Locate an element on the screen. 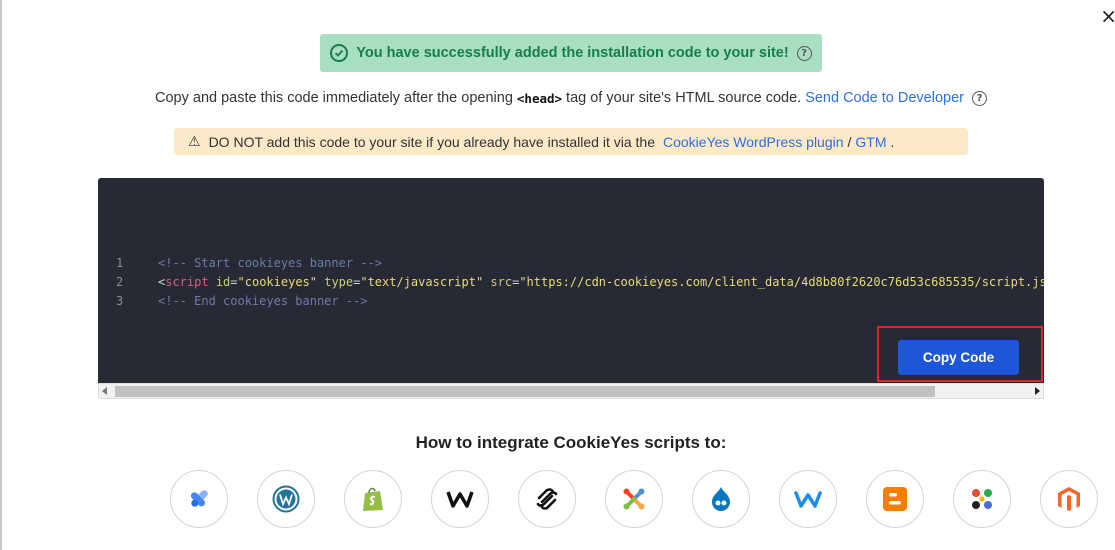 Image resolution: width=1115 pixels, height=550 pixels. drupal-icon is located at coordinates (721, 499).